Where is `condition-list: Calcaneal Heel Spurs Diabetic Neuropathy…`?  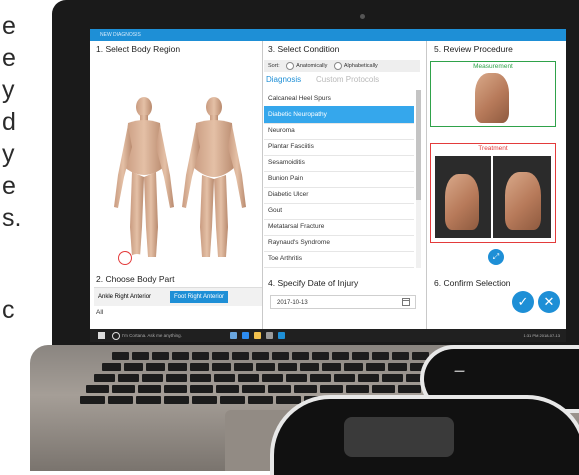
condition-list: Calcaneal Heel Spurs Diabetic Neuropathy… is located at coordinates (339, 179).